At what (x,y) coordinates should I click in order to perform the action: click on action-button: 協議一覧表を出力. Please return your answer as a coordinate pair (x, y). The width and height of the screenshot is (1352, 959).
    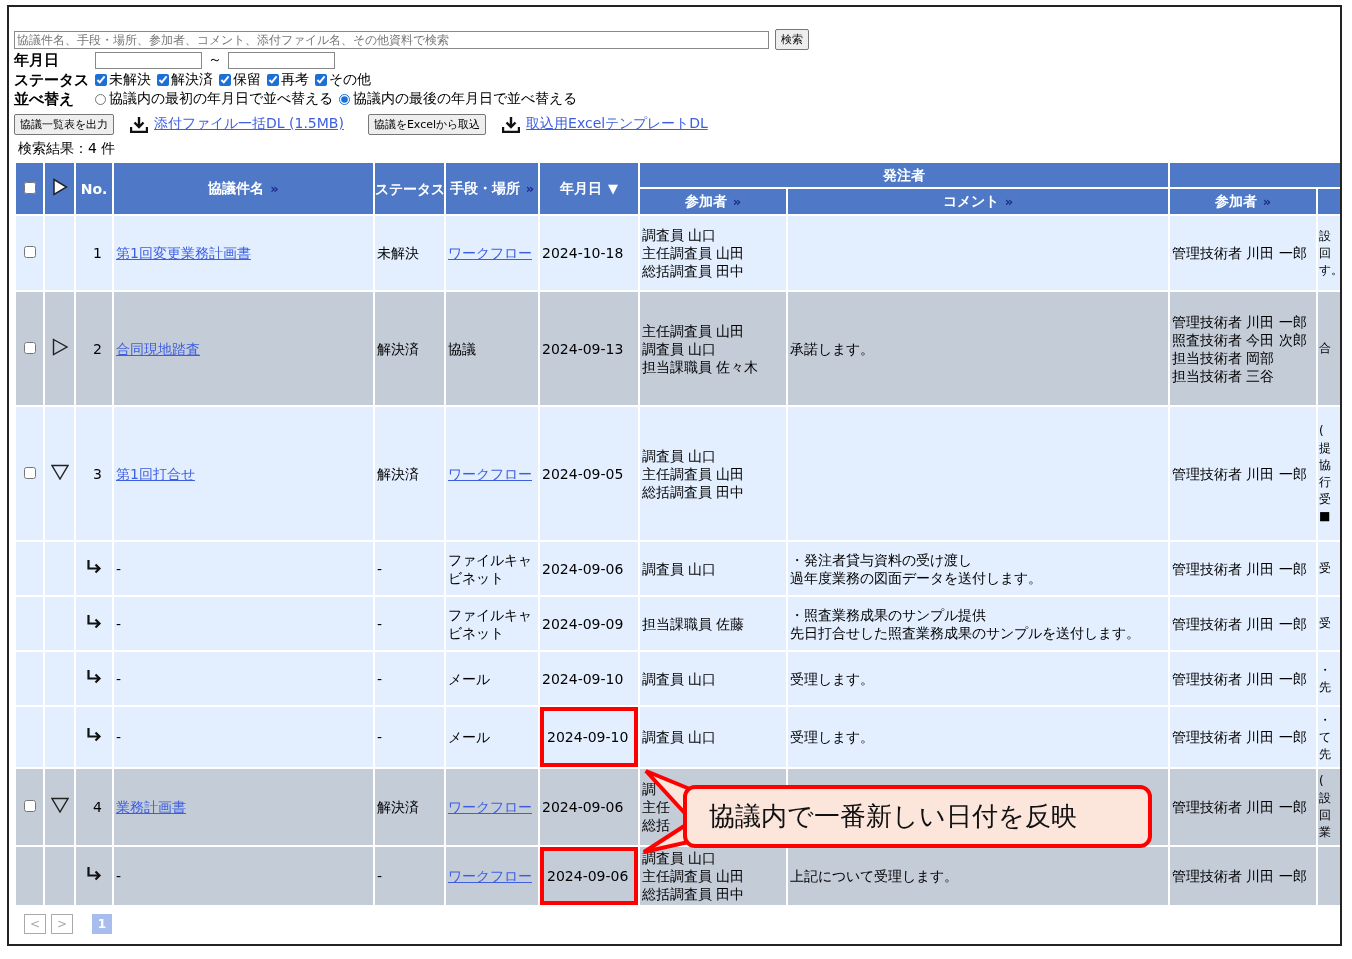
    Looking at the image, I should click on (64, 124).